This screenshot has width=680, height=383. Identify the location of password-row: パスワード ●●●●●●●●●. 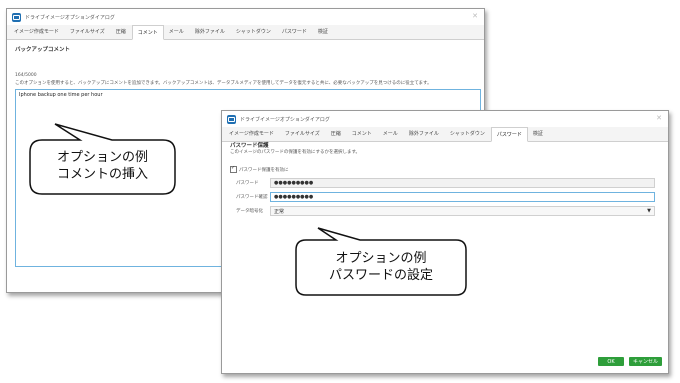
(445, 183).